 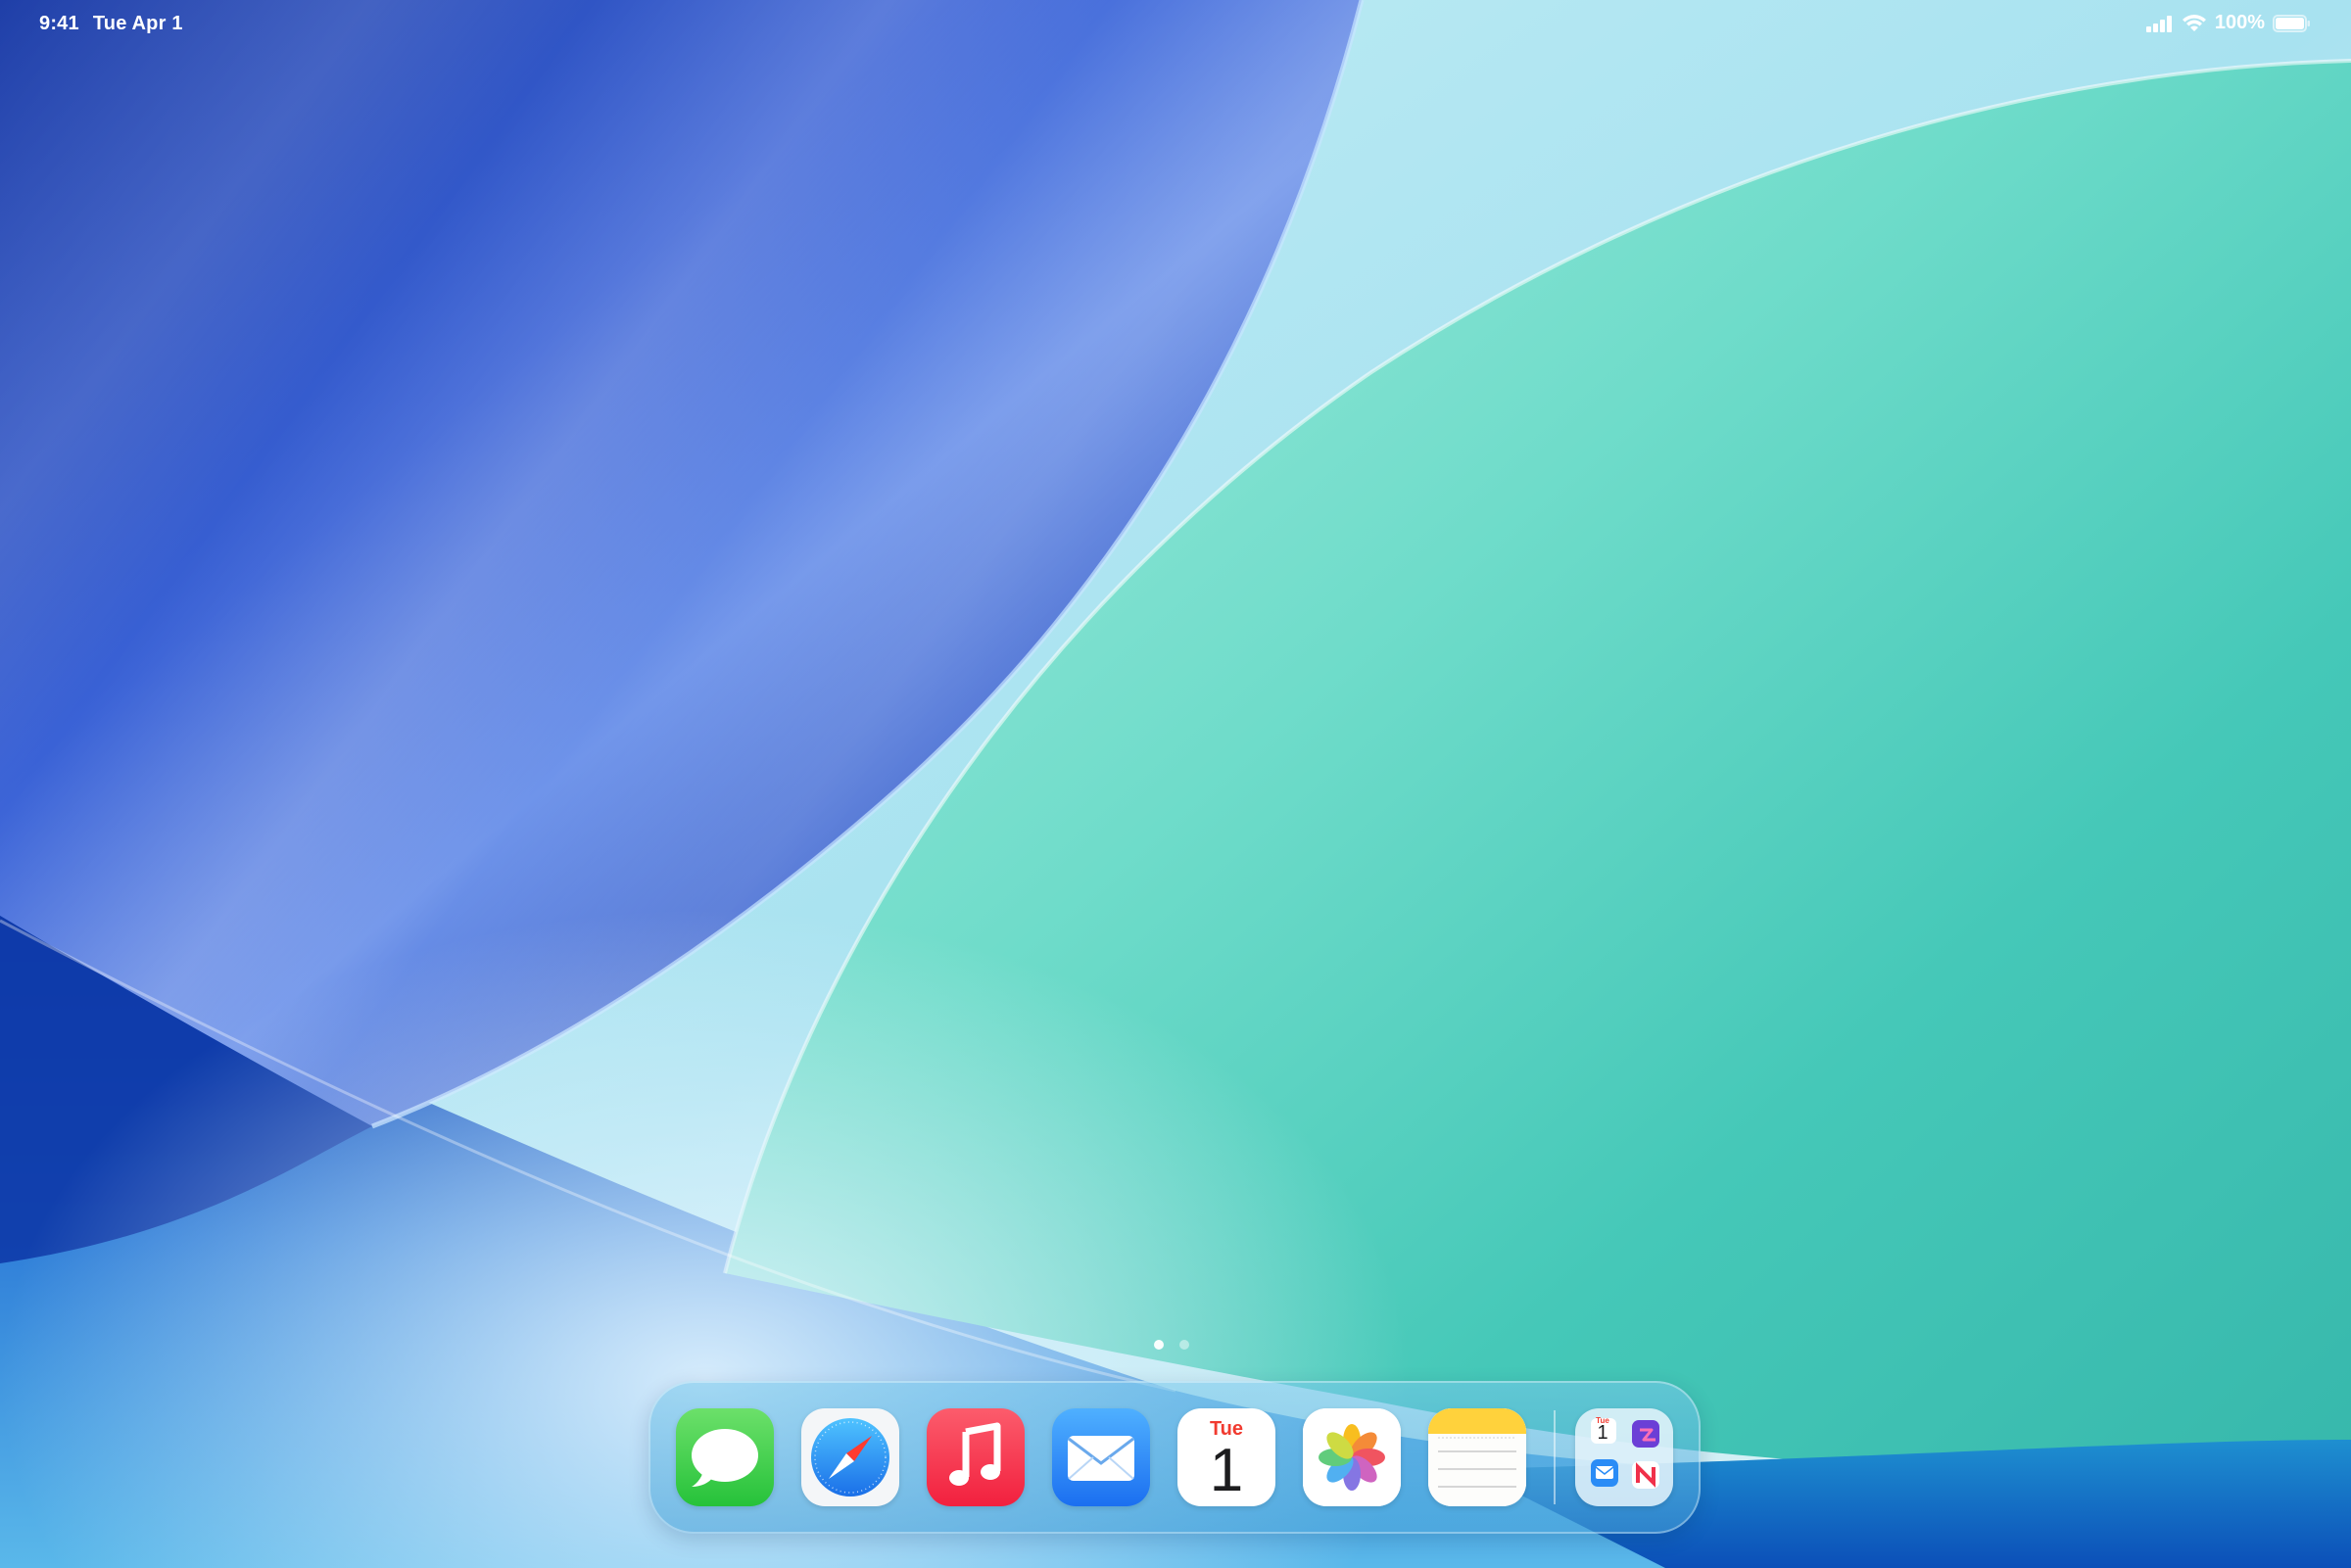 I want to click on messages-icon, so click(x=725, y=1457).